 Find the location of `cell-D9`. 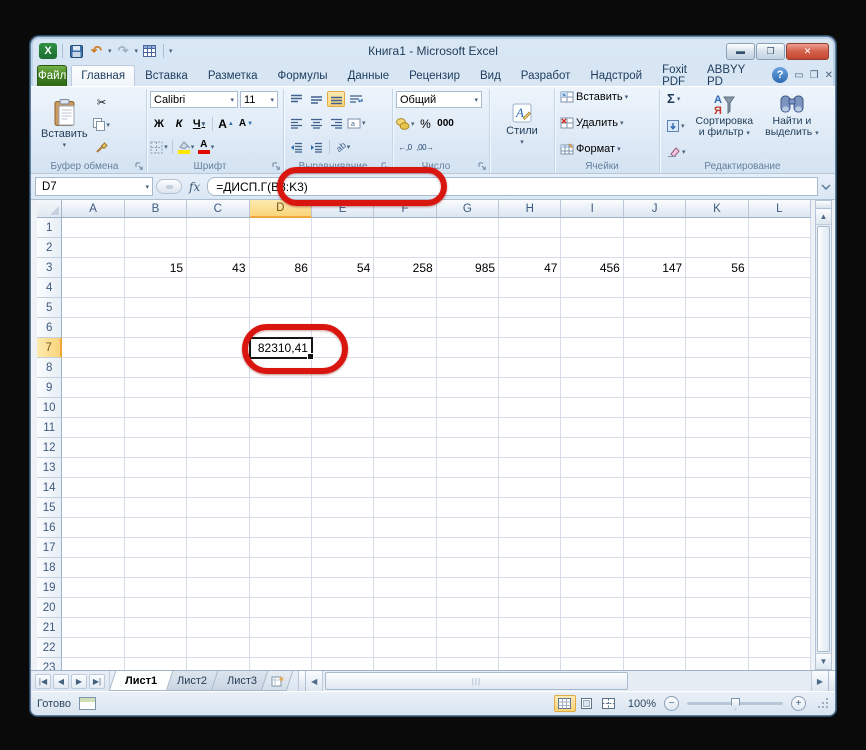

cell-D9 is located at coordinates (280, 388).